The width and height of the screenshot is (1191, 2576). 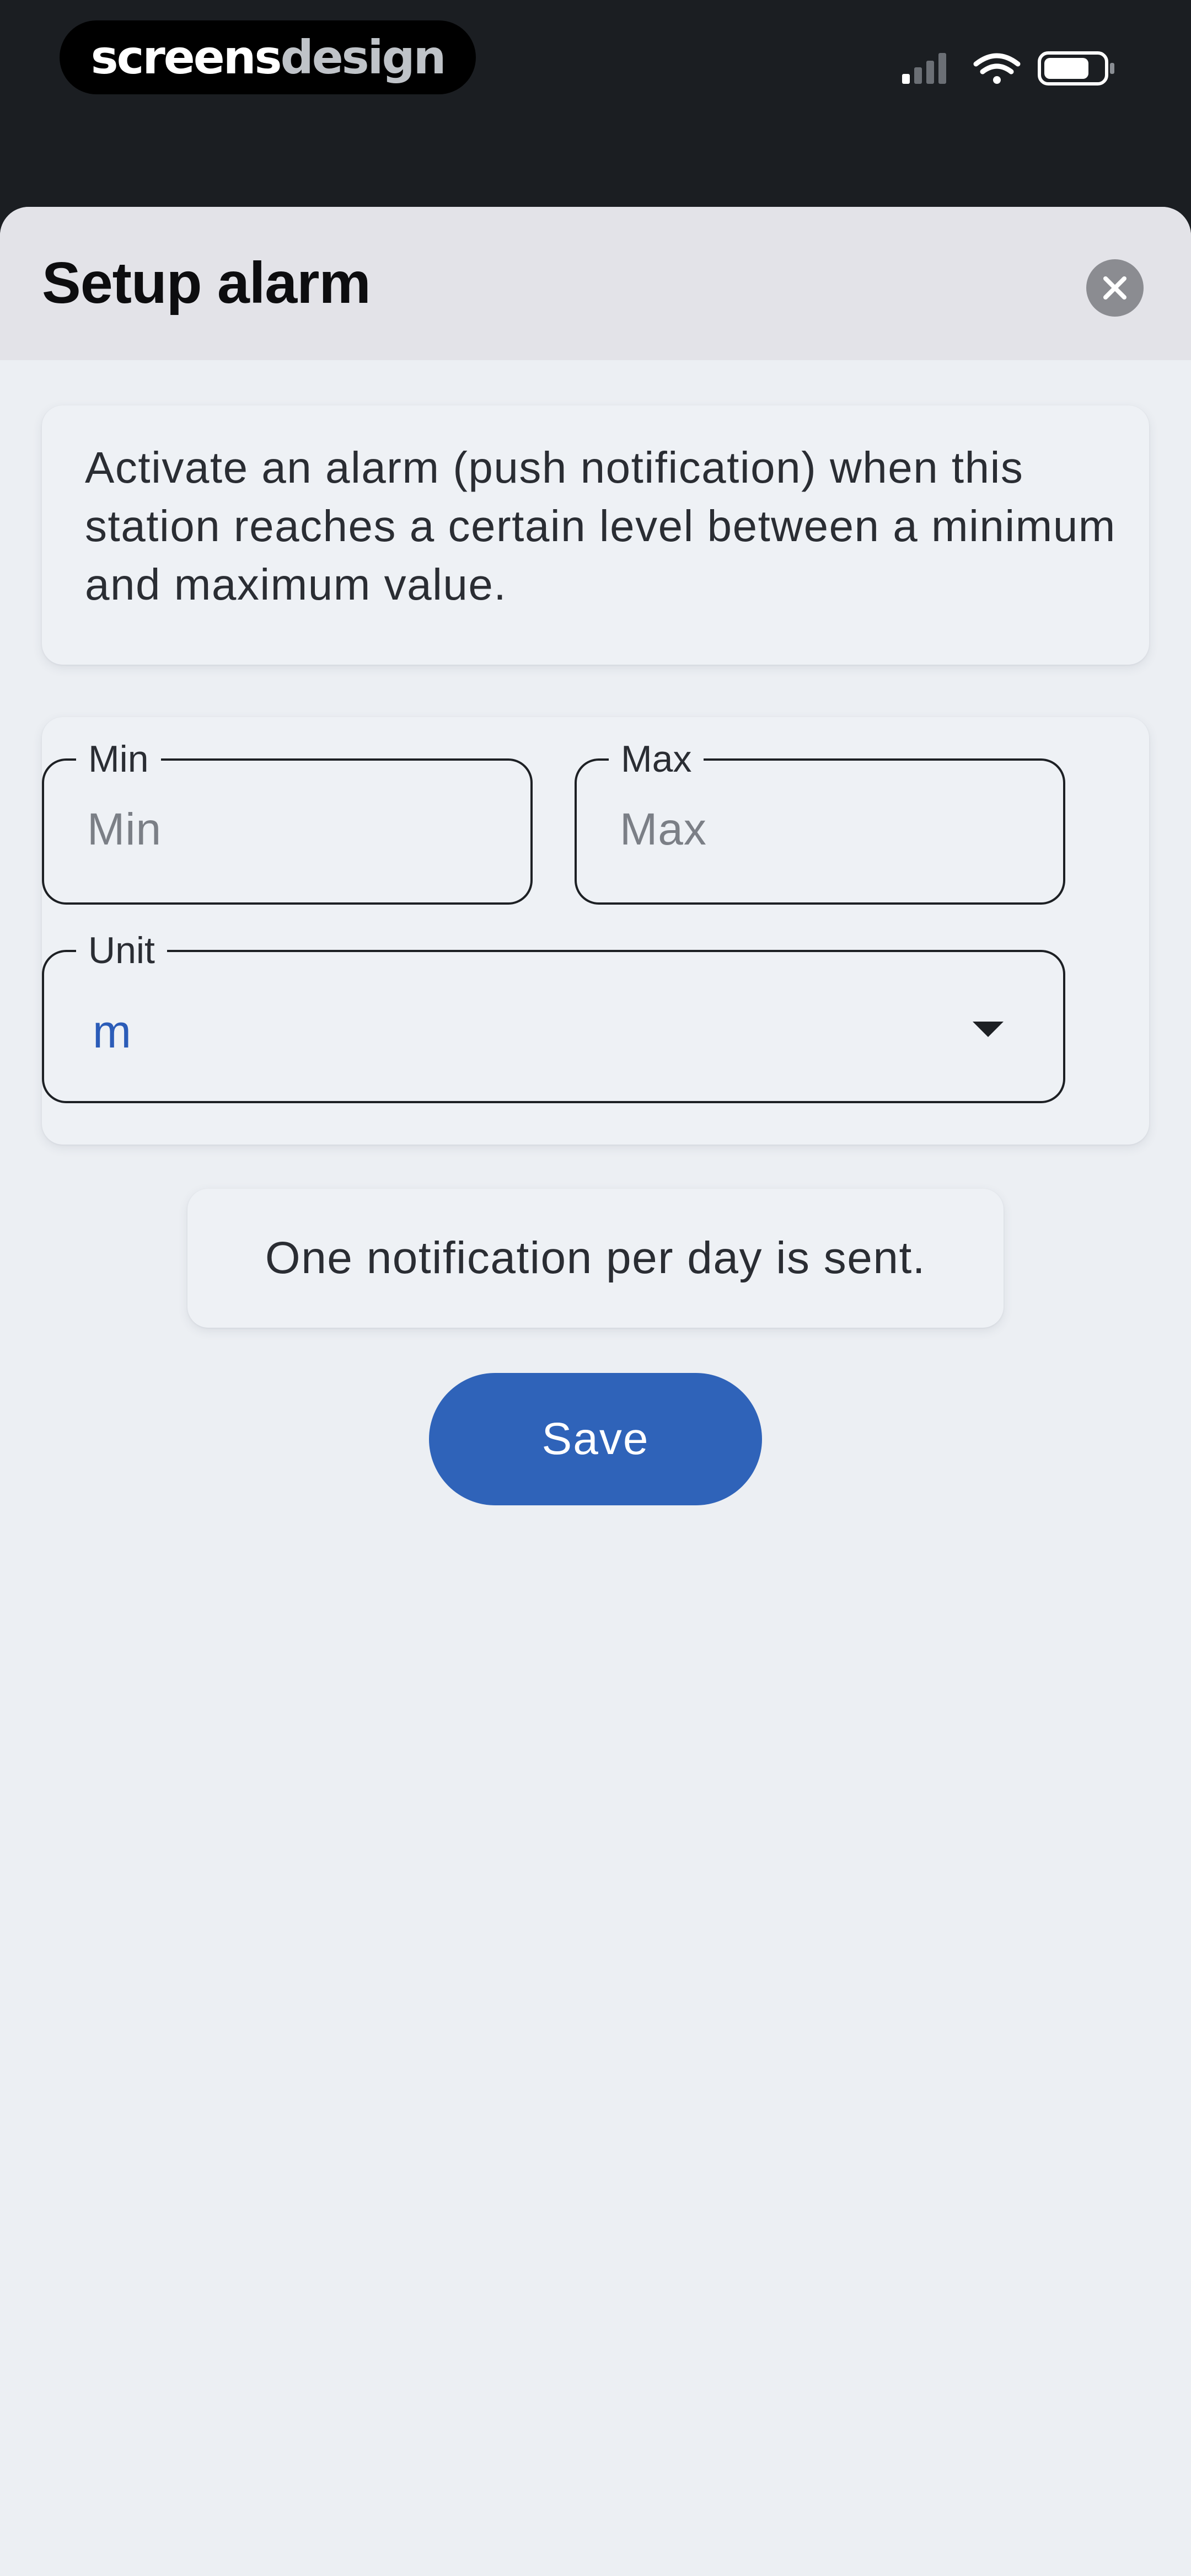 I want to click on min-field: Min Min, so click(x=288, y=819).